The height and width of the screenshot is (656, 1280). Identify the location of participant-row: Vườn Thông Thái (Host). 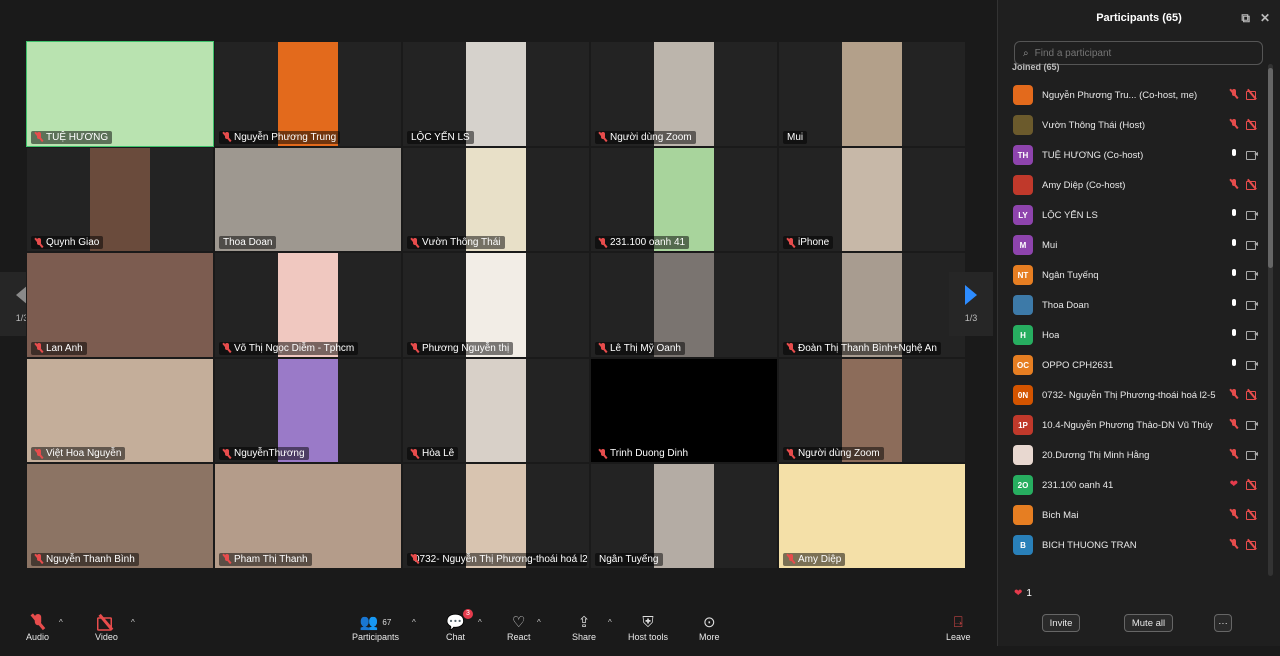
(1132, 125).